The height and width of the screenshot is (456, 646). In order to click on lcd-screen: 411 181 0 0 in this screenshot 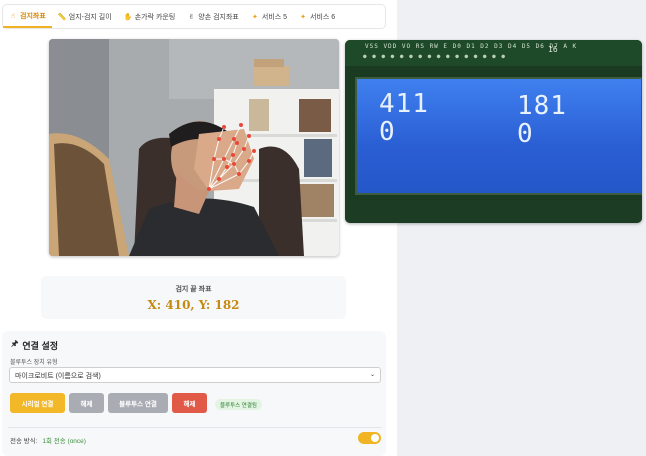, I will do `click(498, 136)`.